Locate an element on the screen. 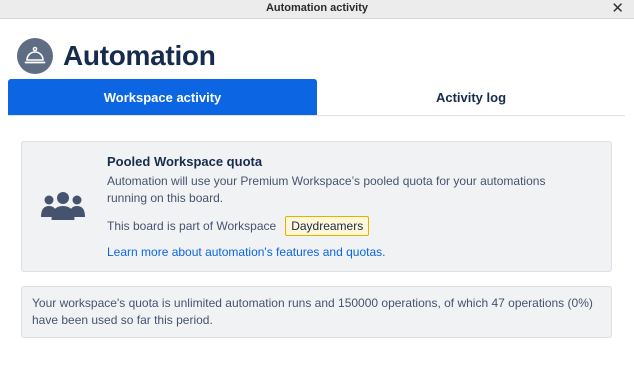  window-titlebar: Automation activity ✕ is located at coordinates (317, 9).